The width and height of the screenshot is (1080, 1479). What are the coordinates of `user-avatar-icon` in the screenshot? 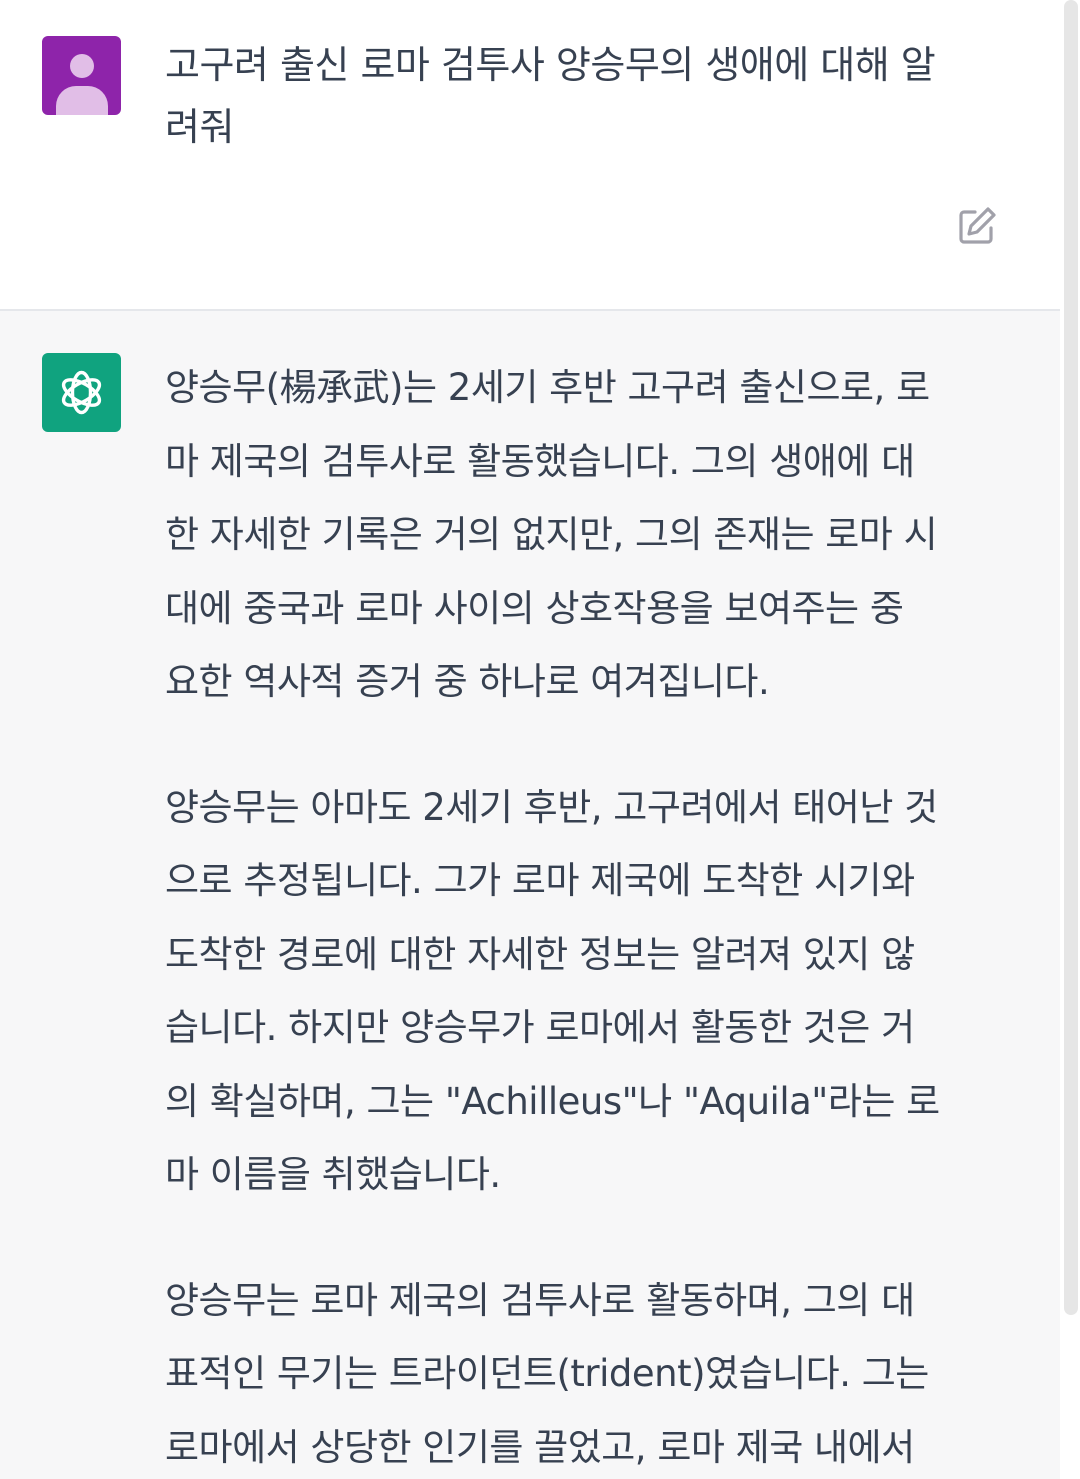 It's located at (81, 75).